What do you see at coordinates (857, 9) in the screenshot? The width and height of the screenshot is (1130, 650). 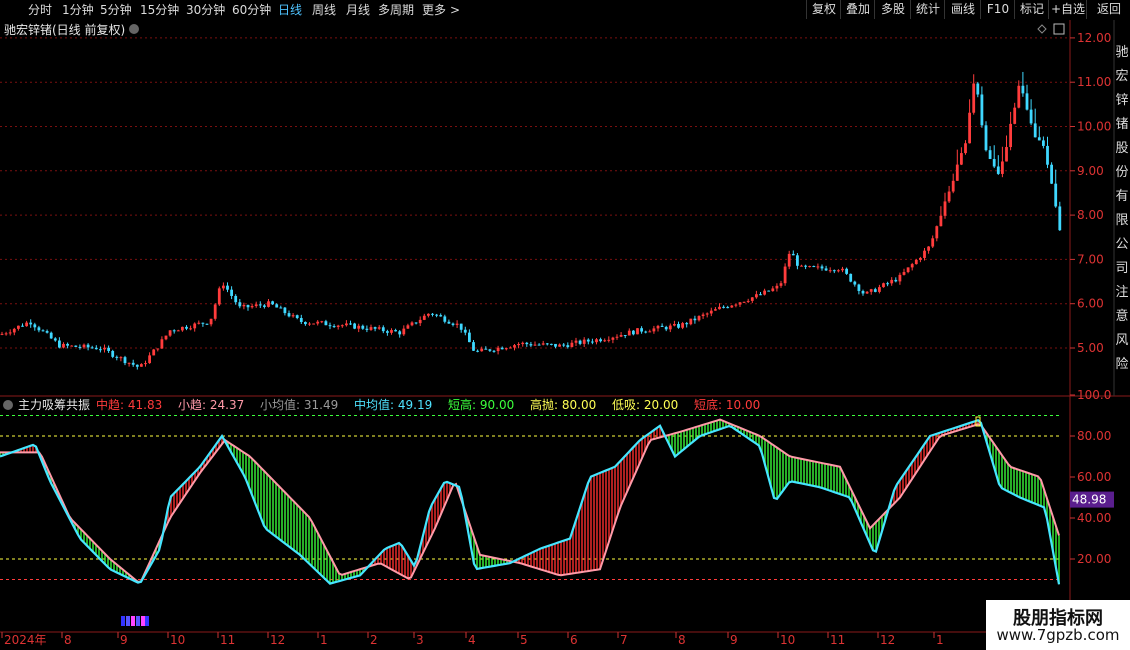 I see `toolbar-button-1: 叠加` at bounding box center [857, 9].